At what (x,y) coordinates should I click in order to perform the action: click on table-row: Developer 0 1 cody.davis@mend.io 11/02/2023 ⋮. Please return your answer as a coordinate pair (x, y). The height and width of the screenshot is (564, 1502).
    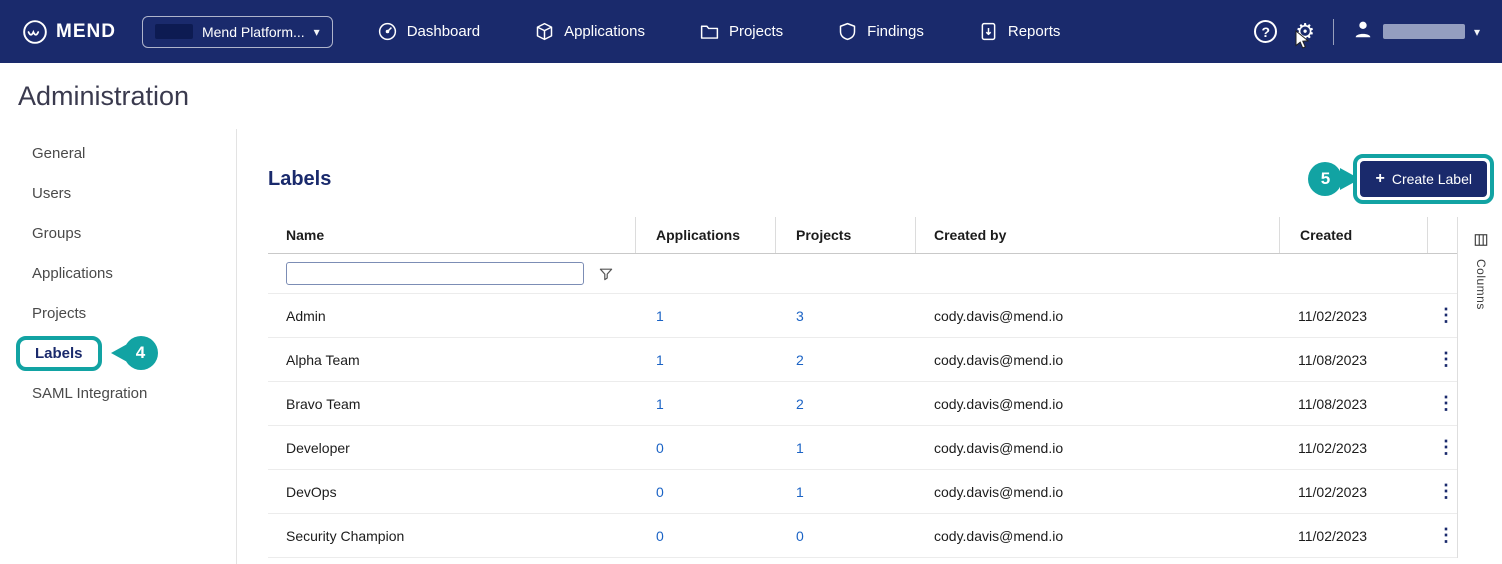
    Looking at the image, I should click on (862, 448).